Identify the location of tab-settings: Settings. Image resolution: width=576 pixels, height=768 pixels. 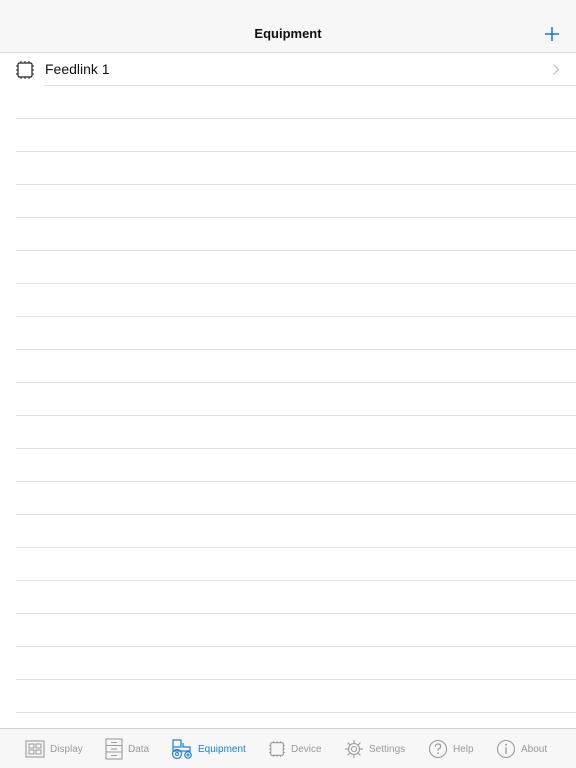
(374, 749).